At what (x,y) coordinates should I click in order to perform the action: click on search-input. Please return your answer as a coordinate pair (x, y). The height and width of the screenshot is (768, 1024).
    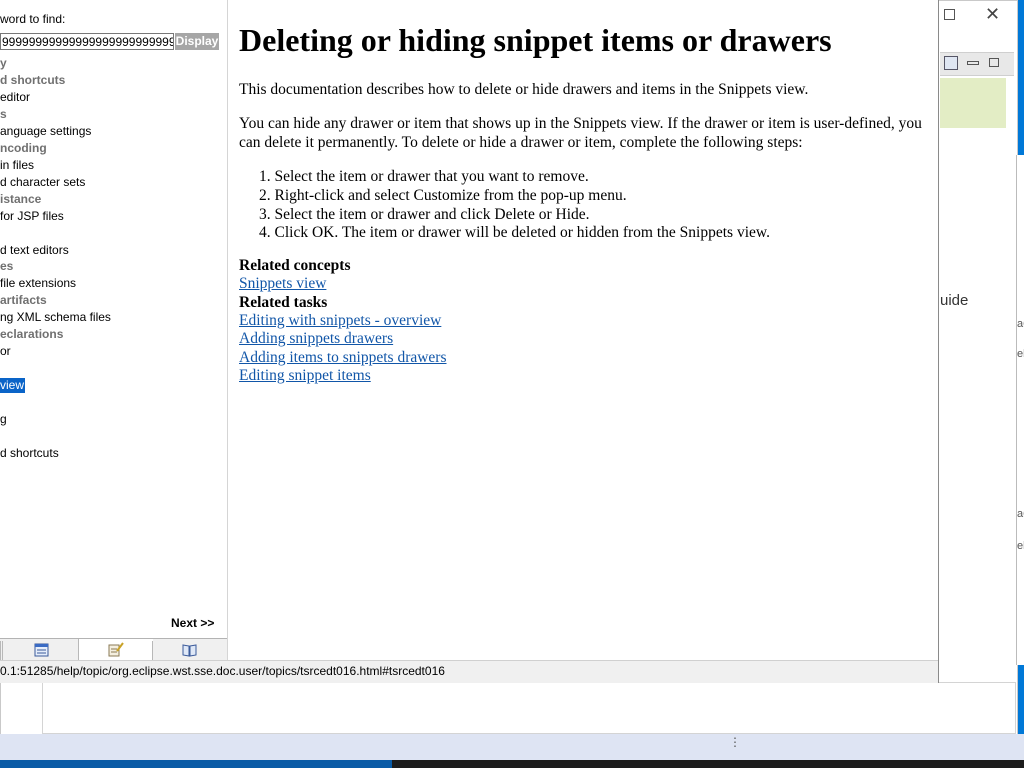
    Looking at the image, I should click on (87, 41).